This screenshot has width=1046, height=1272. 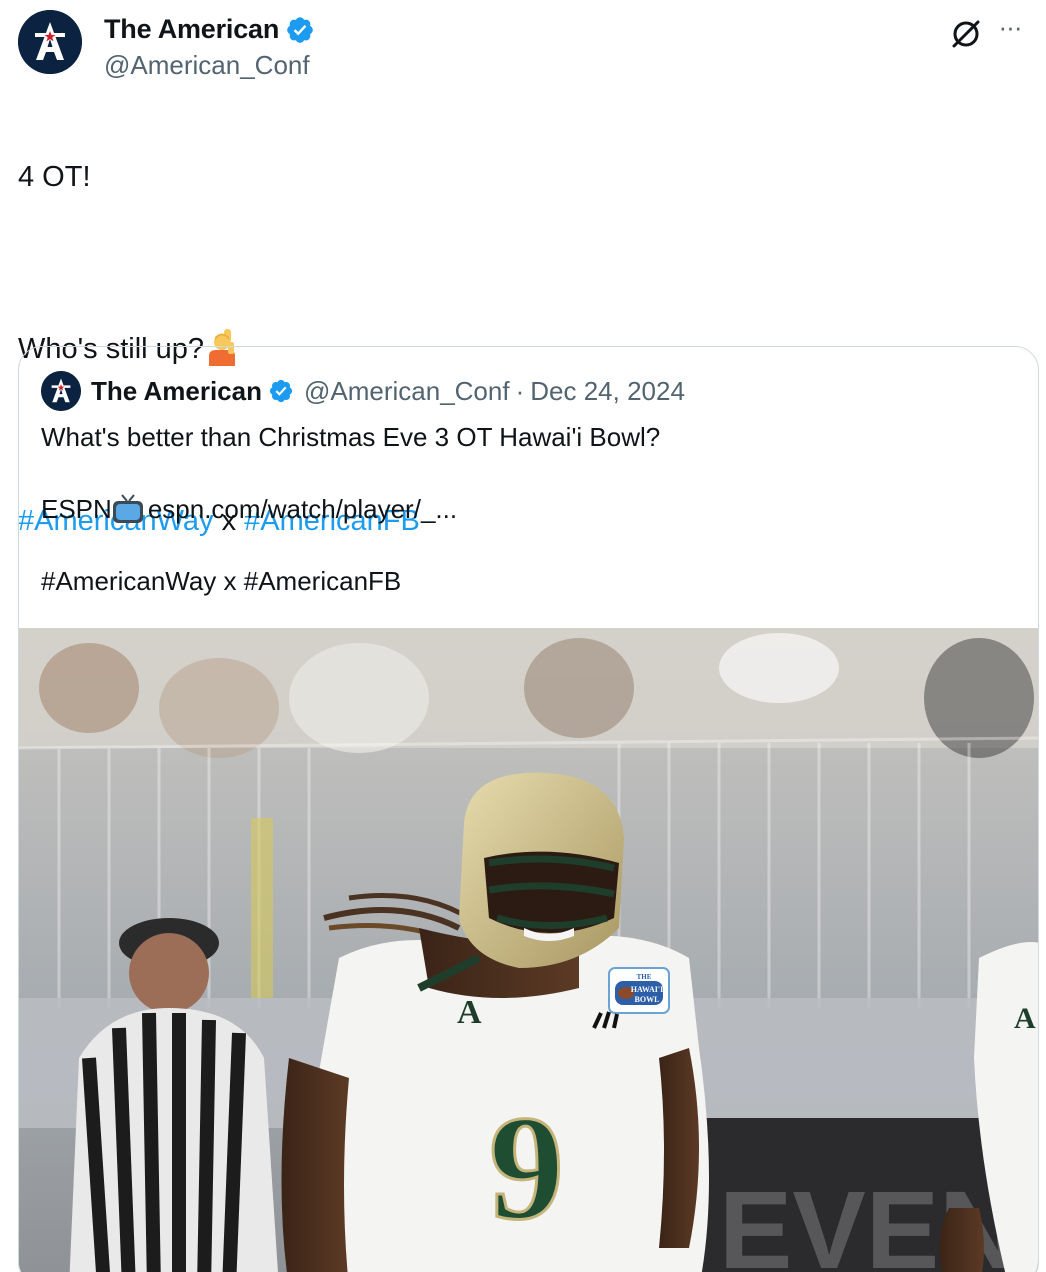 I want to click on jersey-number: 9, so click(x=526, y=1168).